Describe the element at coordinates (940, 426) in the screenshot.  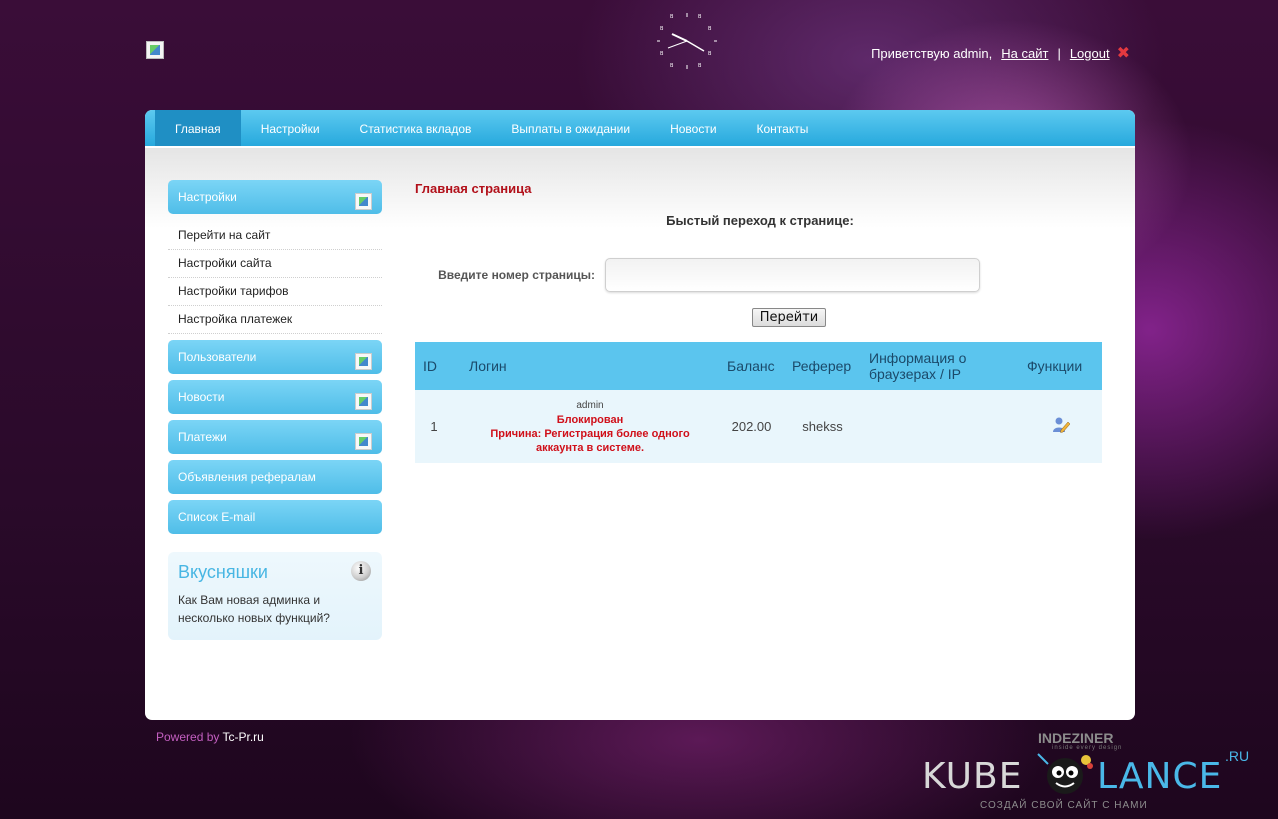
I see `cell-browser-info` at that location.